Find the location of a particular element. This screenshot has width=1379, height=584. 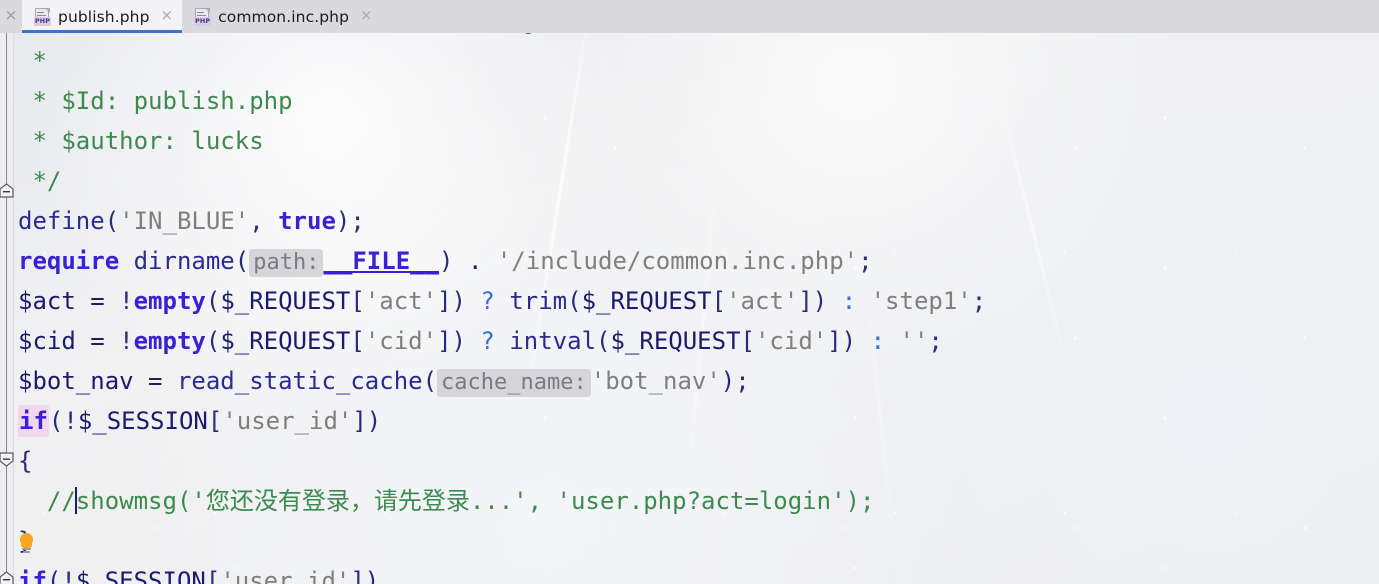

fold-collapse-if-end is located at coordinates (7, 577).